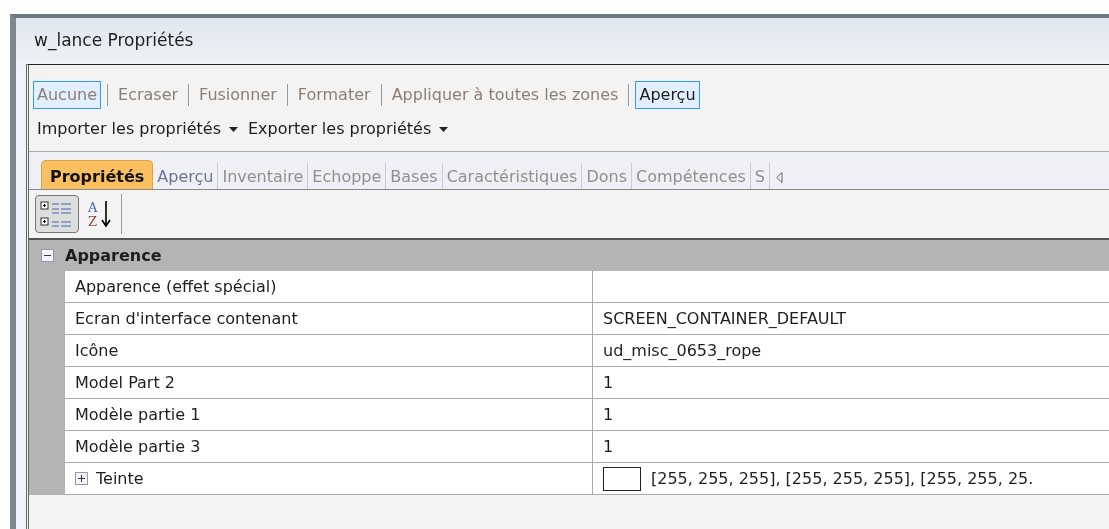 This screenshot has height=529, width=1109. I want to click on window-title: w_lance Propriétés, so click(114, 41).